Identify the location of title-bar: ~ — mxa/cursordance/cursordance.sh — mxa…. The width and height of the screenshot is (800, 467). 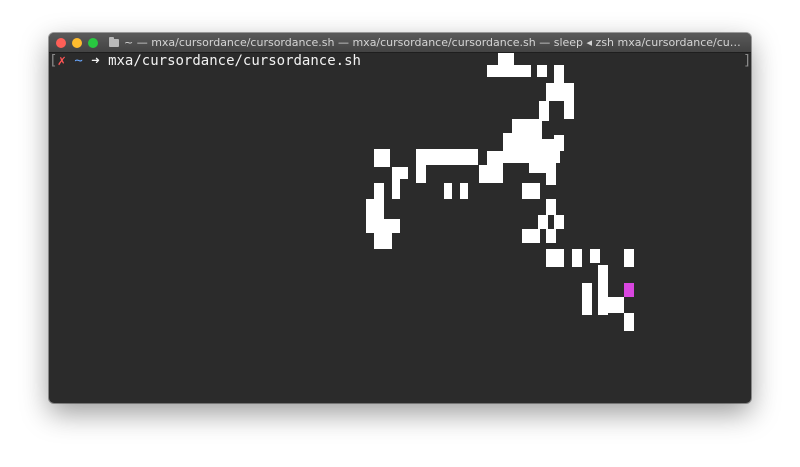
(400, 43).